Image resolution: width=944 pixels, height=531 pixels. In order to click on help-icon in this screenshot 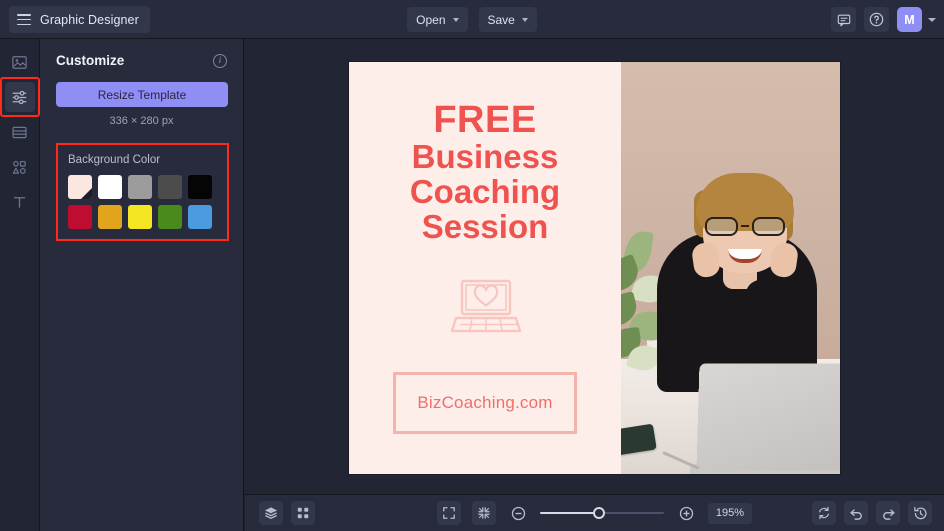, I will do `click(876, 19)`.